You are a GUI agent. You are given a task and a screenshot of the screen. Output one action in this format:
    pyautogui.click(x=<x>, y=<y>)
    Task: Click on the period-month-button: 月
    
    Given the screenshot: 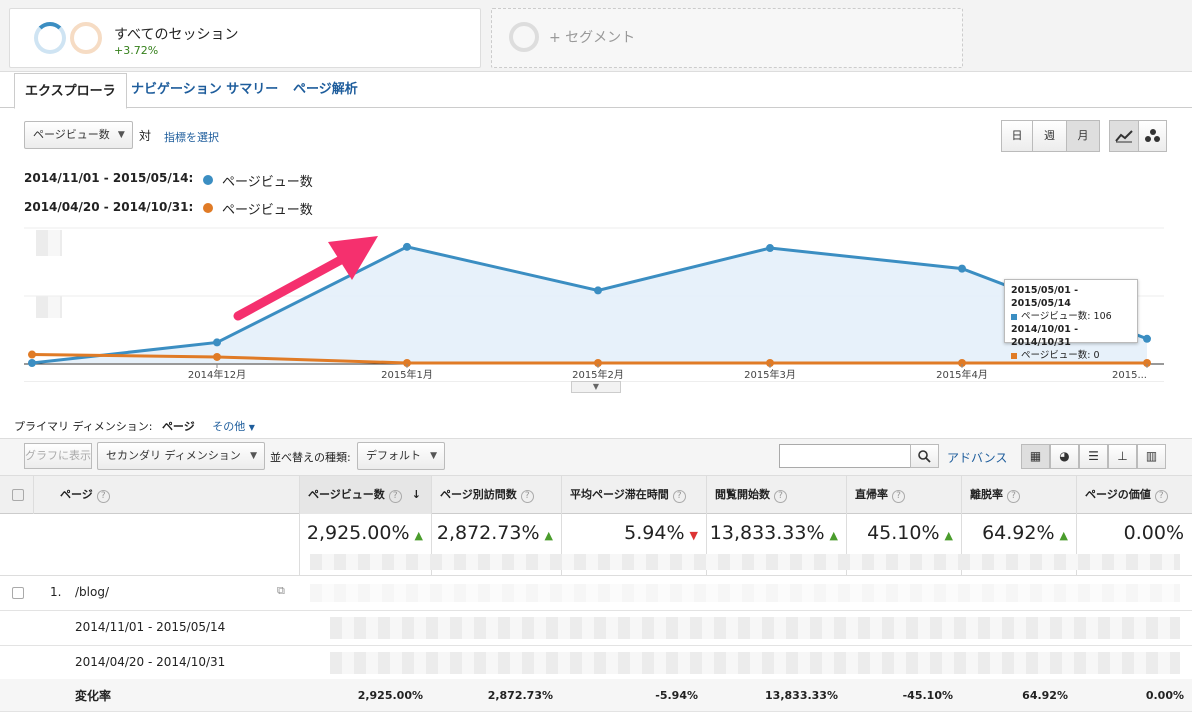 What is the action you would take?
    pyautogui.click(x=1083, y=136)
    